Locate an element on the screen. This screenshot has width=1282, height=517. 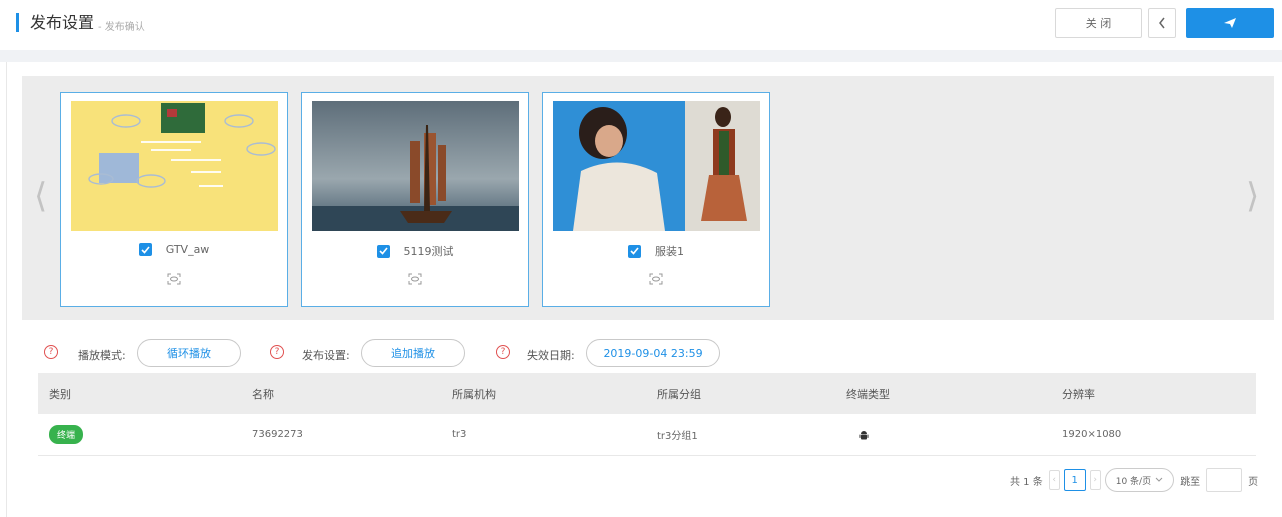
pagination: 共 1 条 ‹ 1 › 10 条/页 跳至 页 is located at coordinates (1134, 480).